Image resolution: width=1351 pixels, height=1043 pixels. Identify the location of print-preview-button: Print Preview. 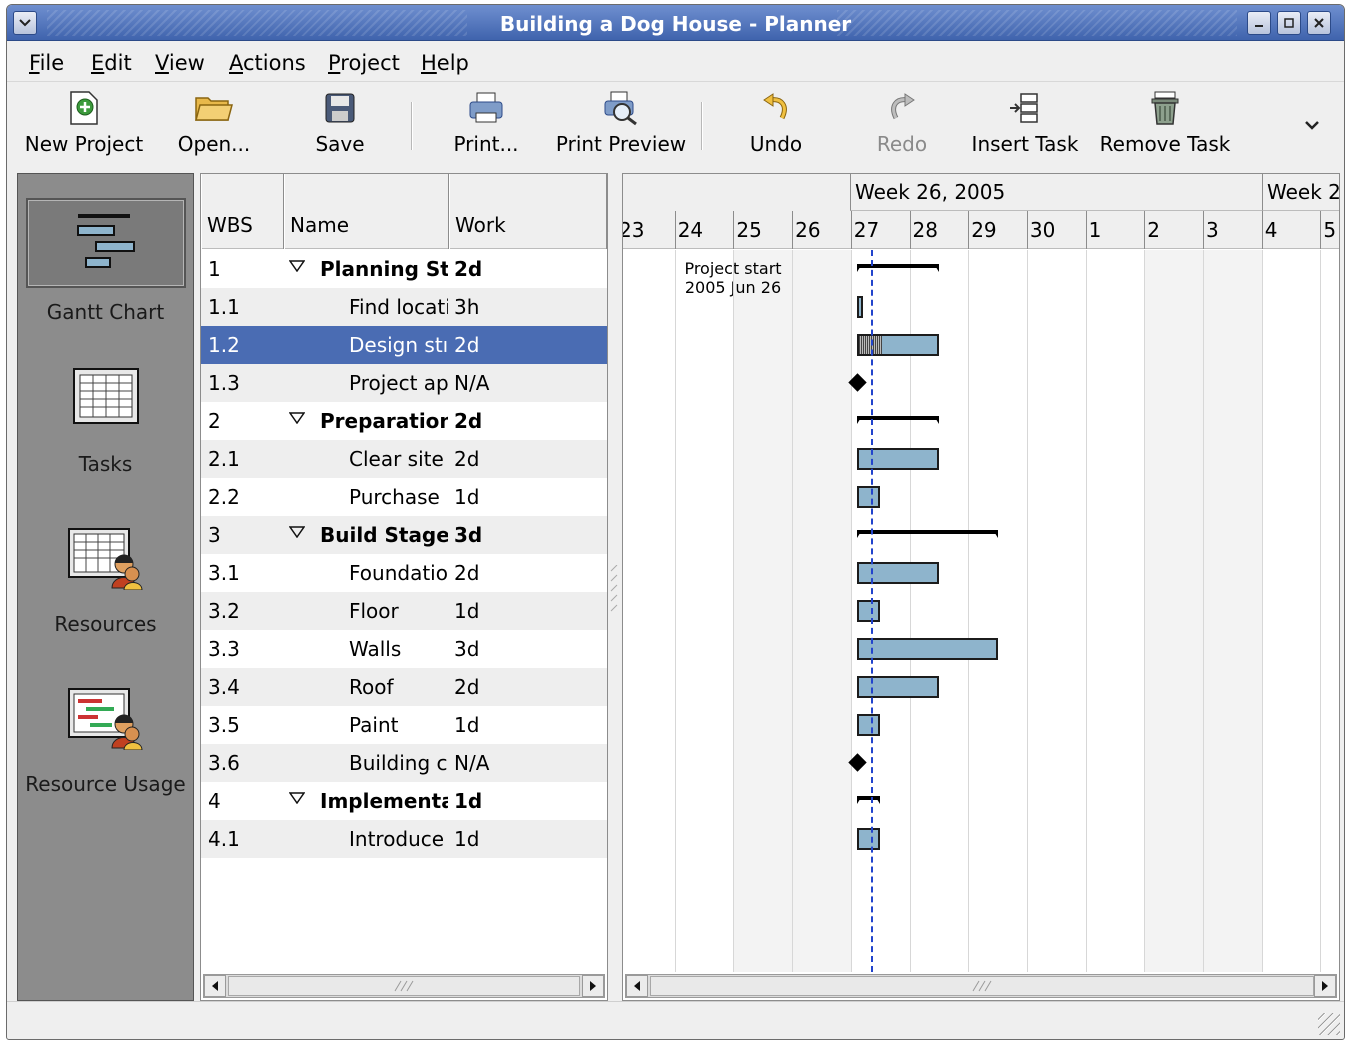
(621, 122).